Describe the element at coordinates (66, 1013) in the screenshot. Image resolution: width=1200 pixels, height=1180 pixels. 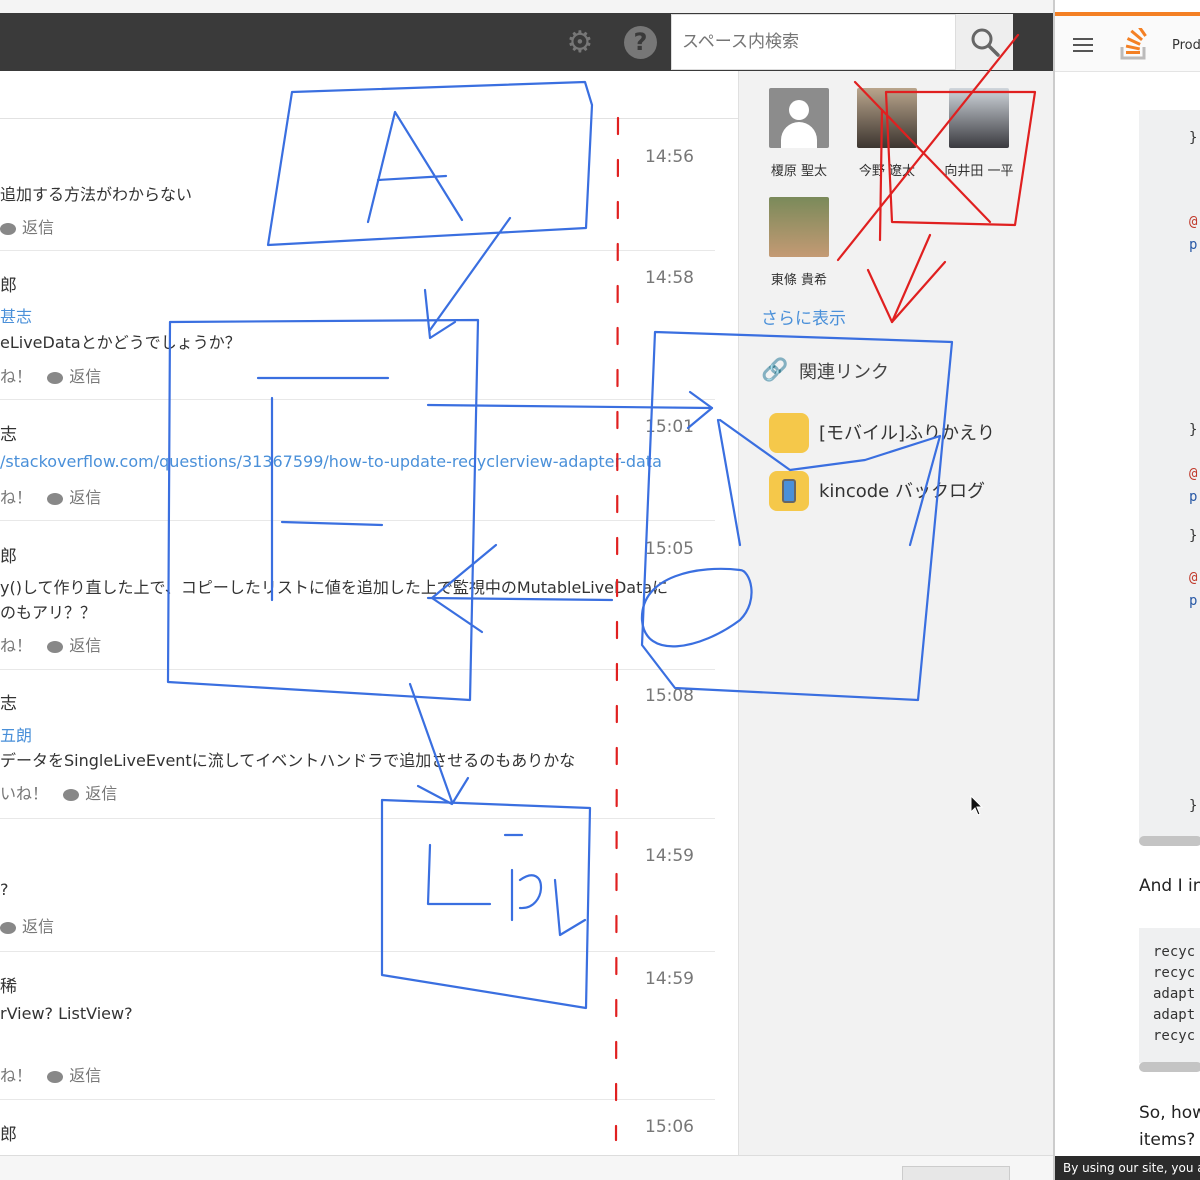
I see `post-body: rView? ListView?` at that location.